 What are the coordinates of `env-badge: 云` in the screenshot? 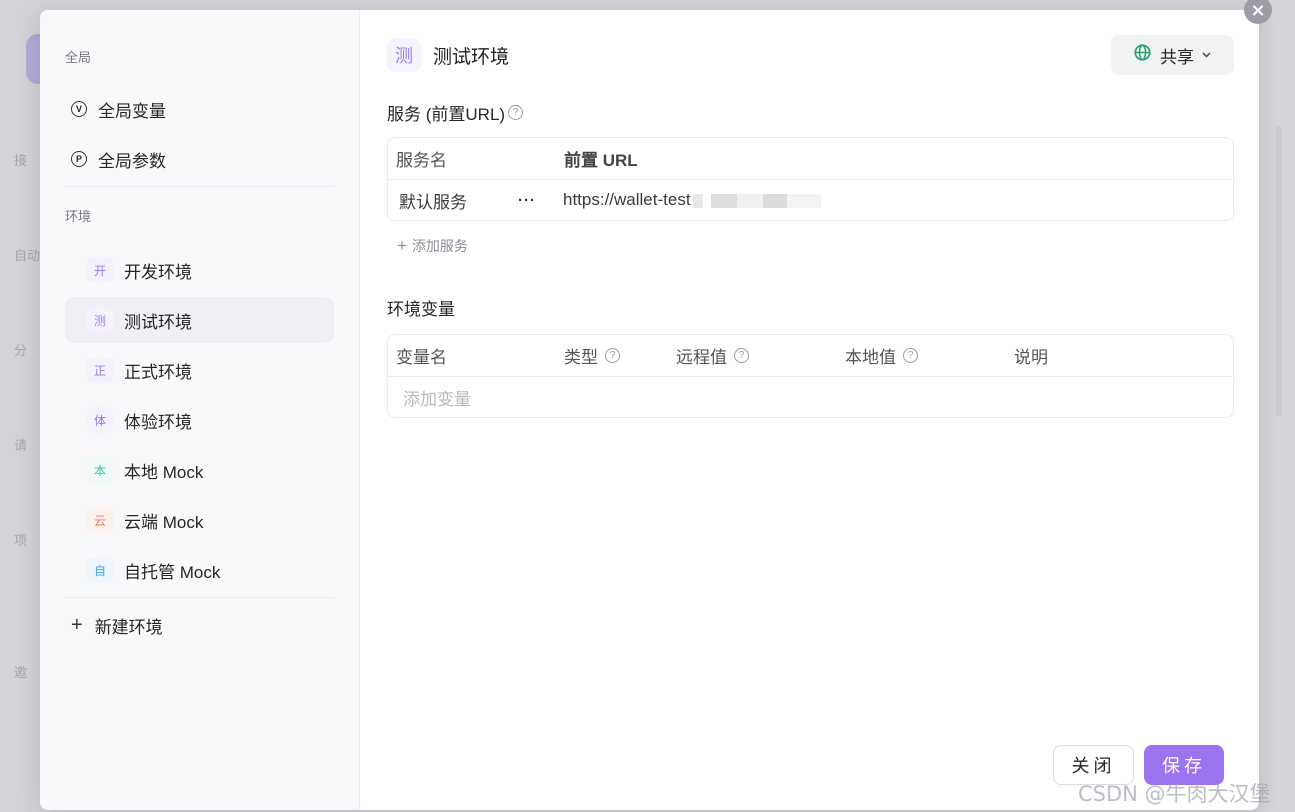 It's located at (100, 520).